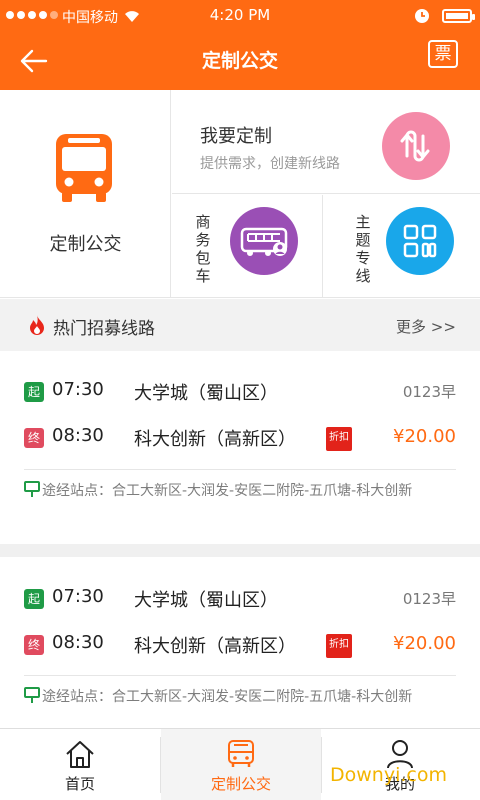 This screenshot has width=480, height=800. I want to click on custom-bus-card: 定制公交, so click(85, 194).